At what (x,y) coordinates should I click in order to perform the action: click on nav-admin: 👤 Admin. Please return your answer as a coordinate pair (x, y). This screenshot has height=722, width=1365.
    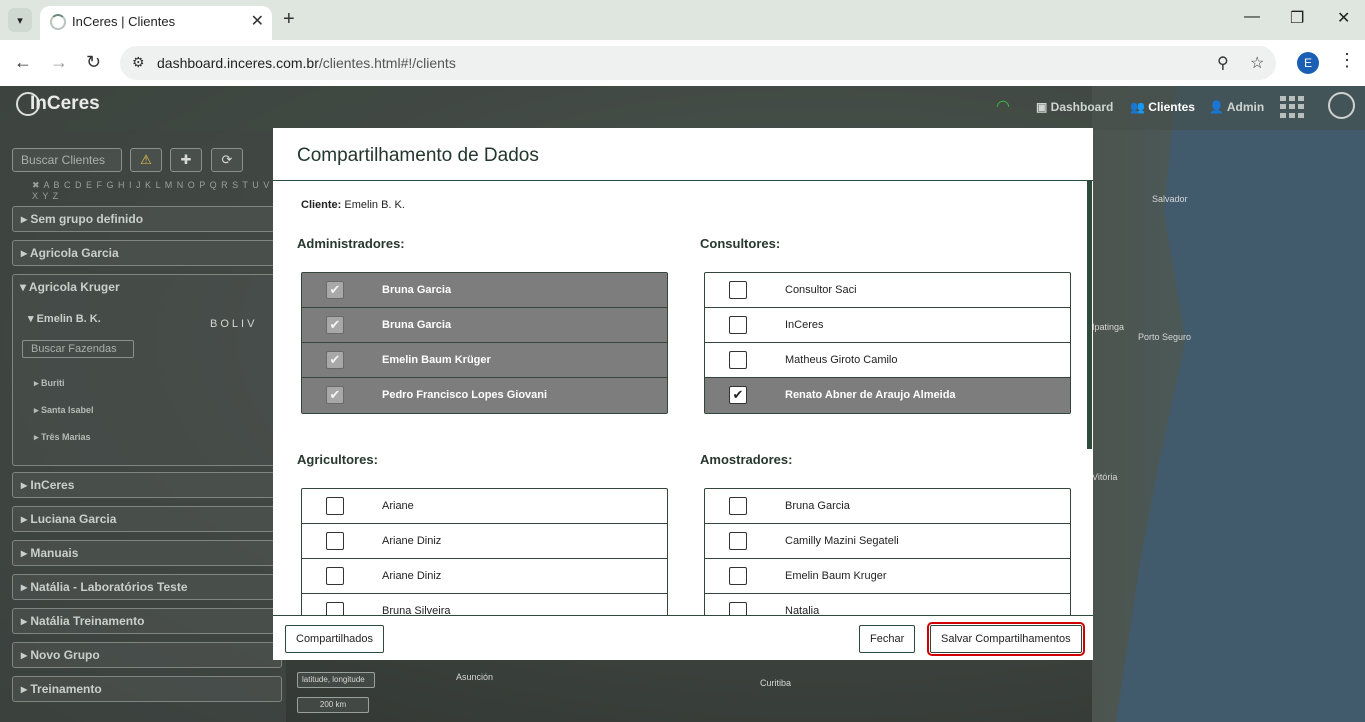
    Looking at the image, I should click on (1236, 107).